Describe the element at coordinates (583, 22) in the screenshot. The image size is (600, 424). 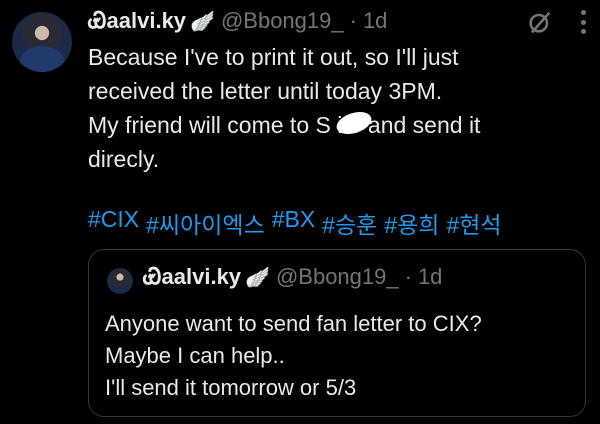
I see `more-icon` at that location.